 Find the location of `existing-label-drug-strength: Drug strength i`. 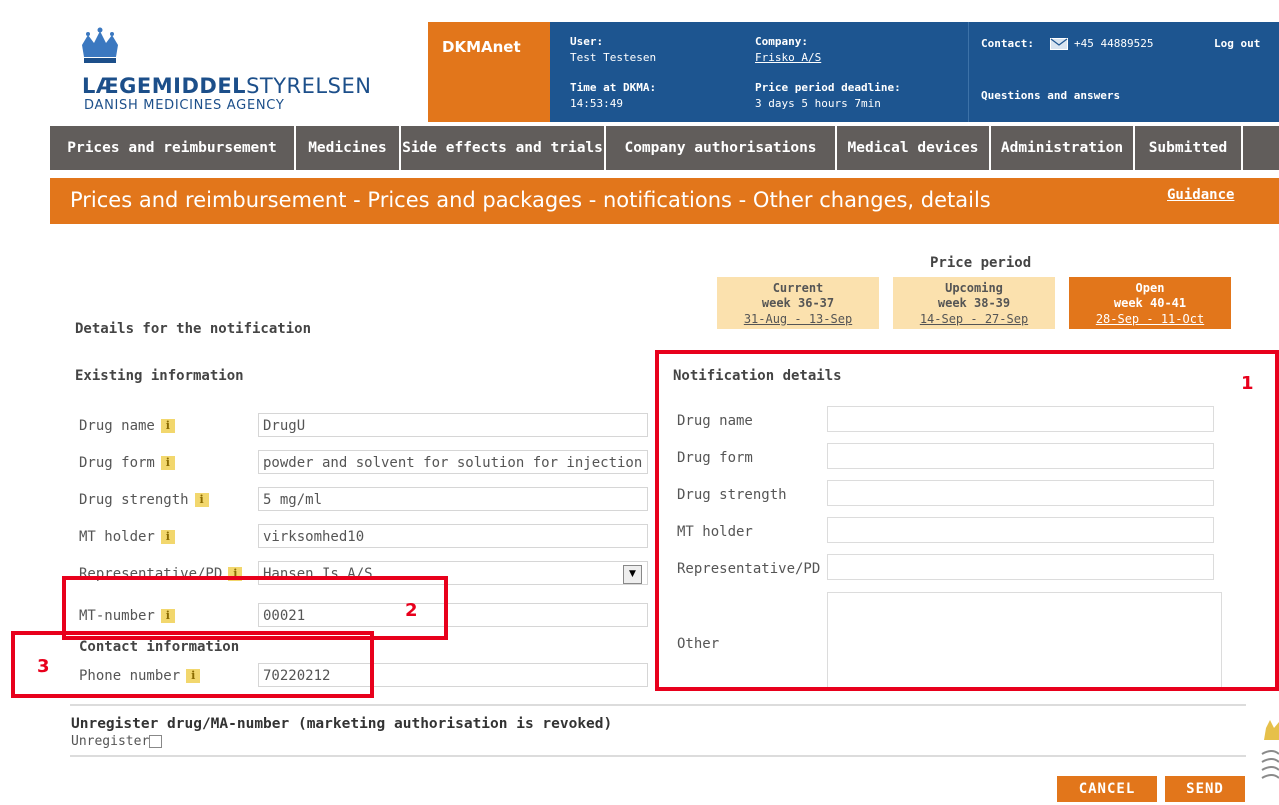

existing-label-drug-strength: Drug strength i is located at coordinates (144, 500).